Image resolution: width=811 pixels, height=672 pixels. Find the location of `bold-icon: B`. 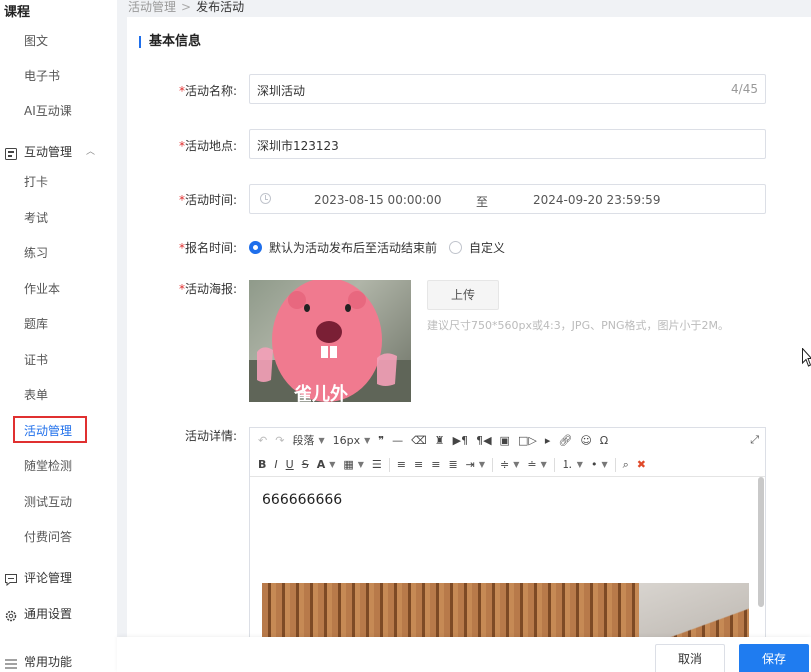

bold-icon: B is located at coordinates (262, 465).